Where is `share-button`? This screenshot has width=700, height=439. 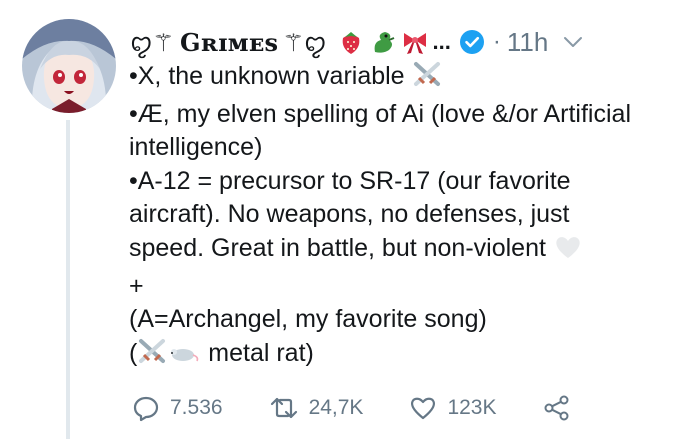 share-button is located at coordinates (557, 408).